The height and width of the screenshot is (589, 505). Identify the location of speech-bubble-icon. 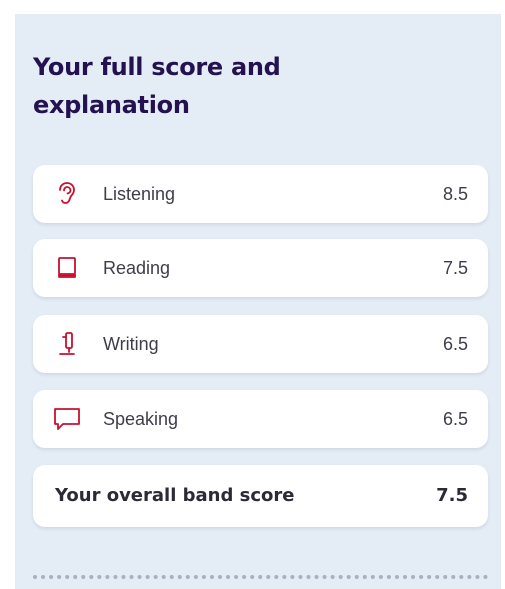
(67, 419).